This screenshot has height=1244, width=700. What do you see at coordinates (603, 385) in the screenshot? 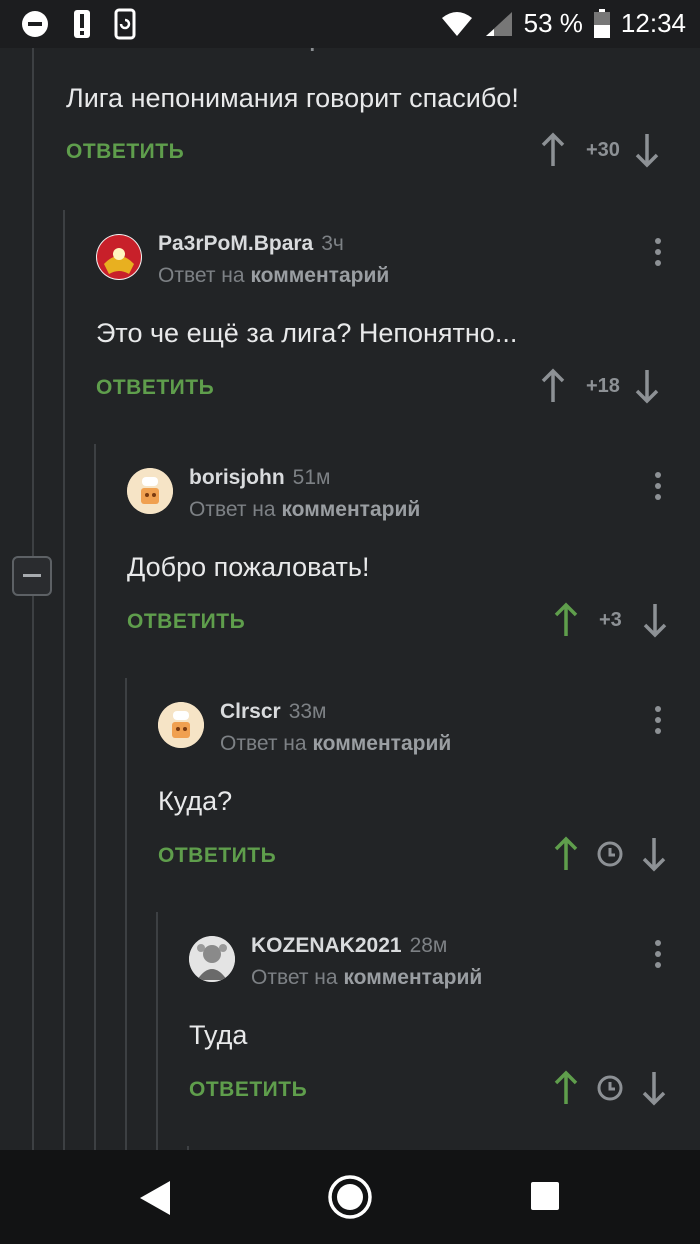
I see `score: +18` at bounding box center [603, 385].